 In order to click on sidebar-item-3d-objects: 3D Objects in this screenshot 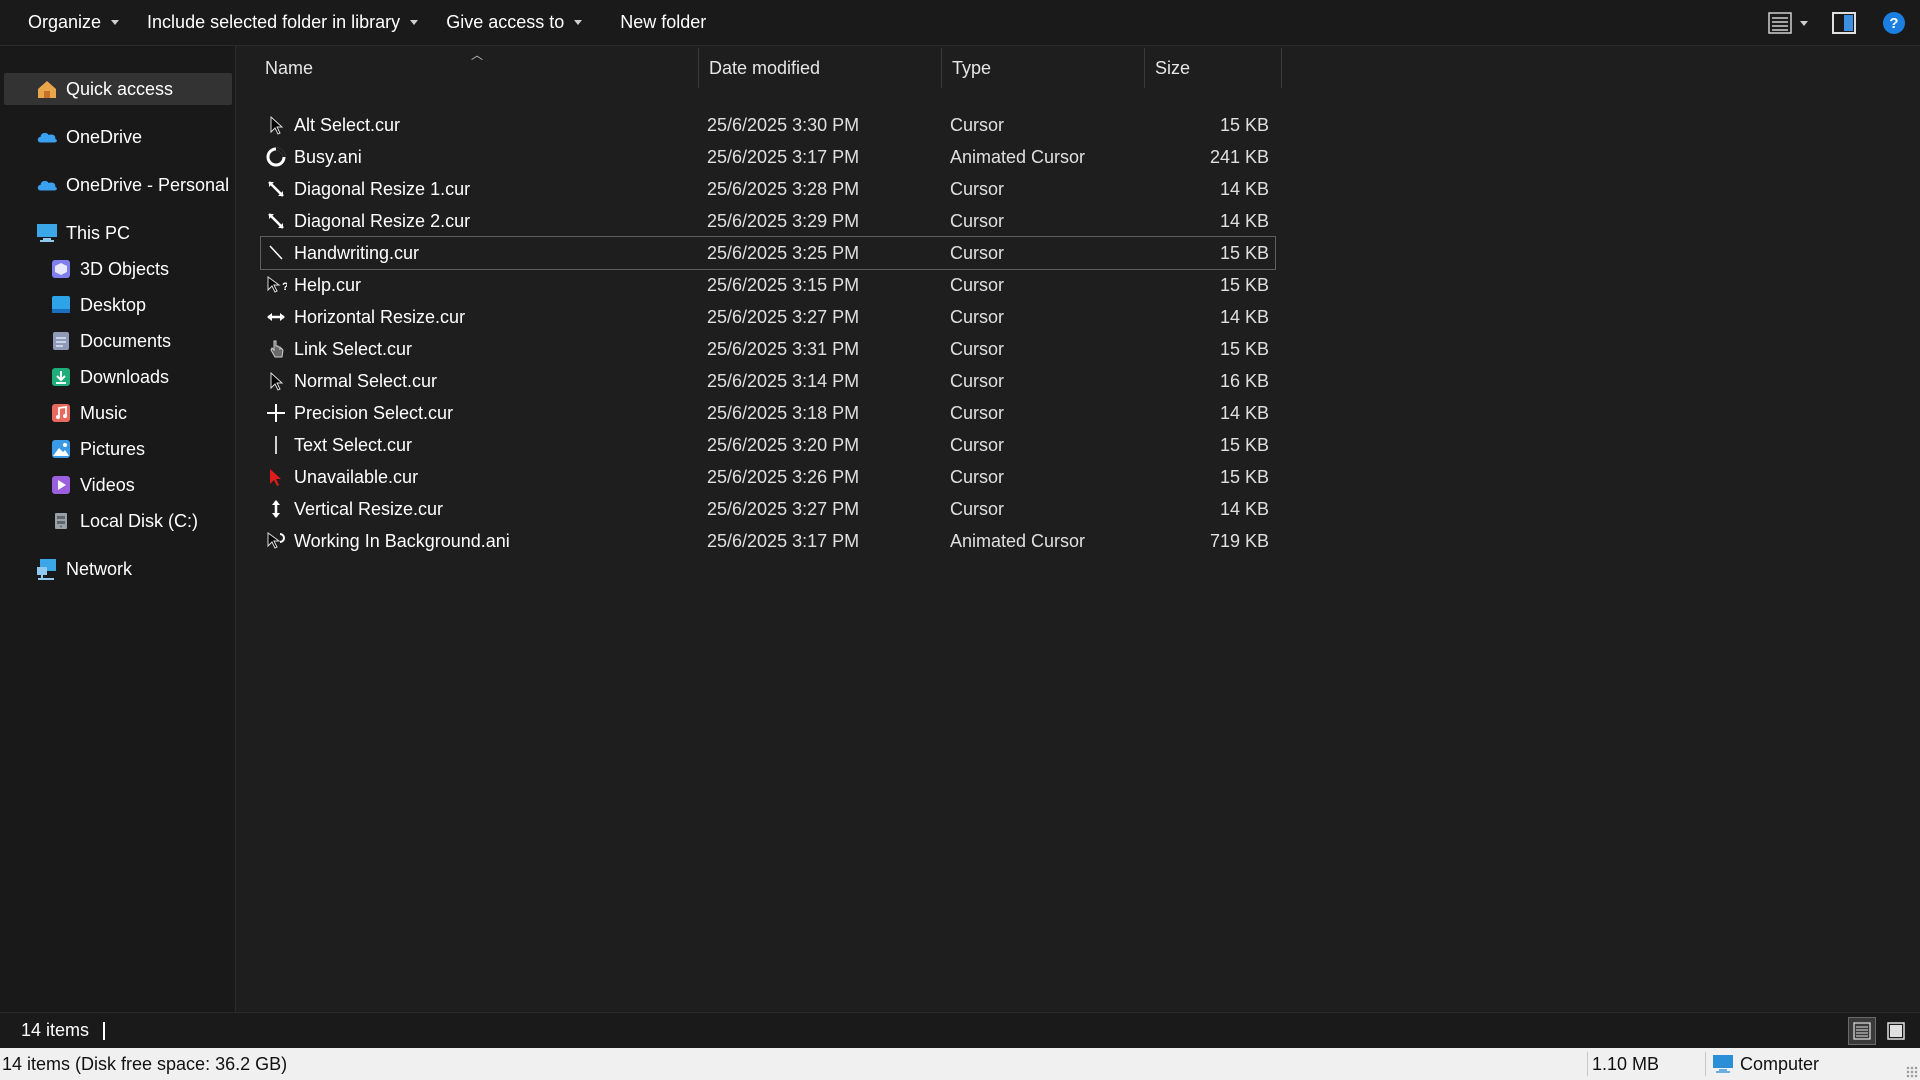, I will do `click(118, 269)`.